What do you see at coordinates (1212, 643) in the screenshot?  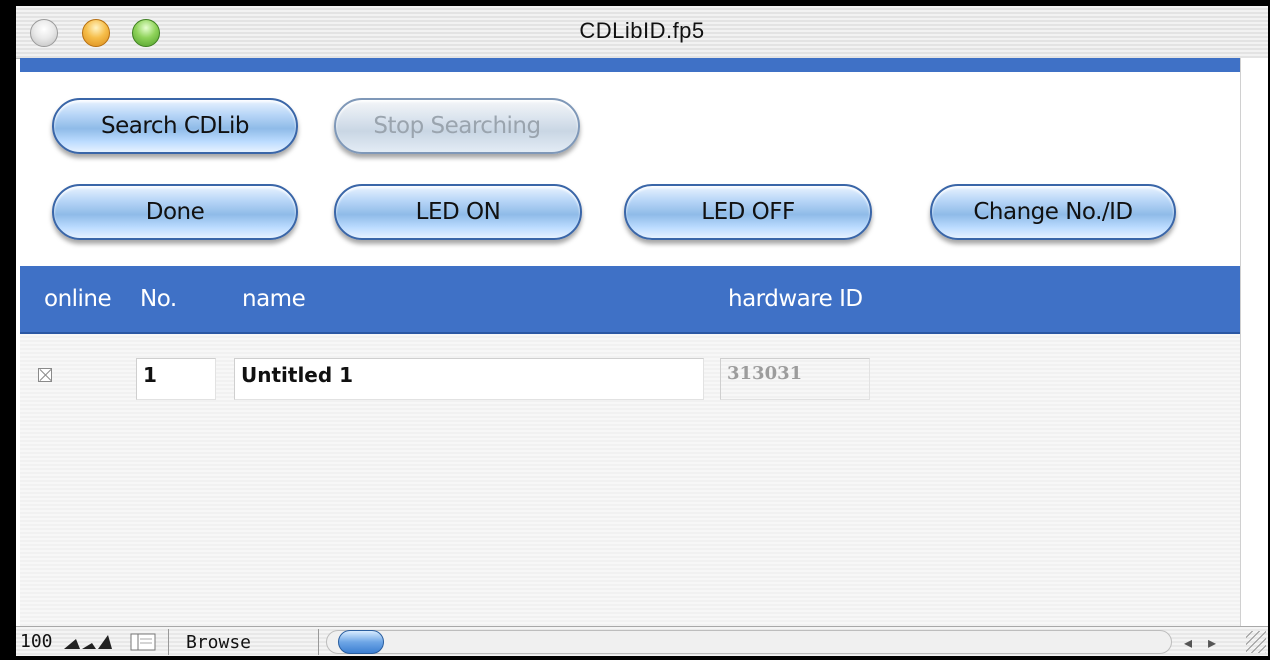 I see `scroll-right-arrow-icon: ▸` at bounding box center [1212, 643].